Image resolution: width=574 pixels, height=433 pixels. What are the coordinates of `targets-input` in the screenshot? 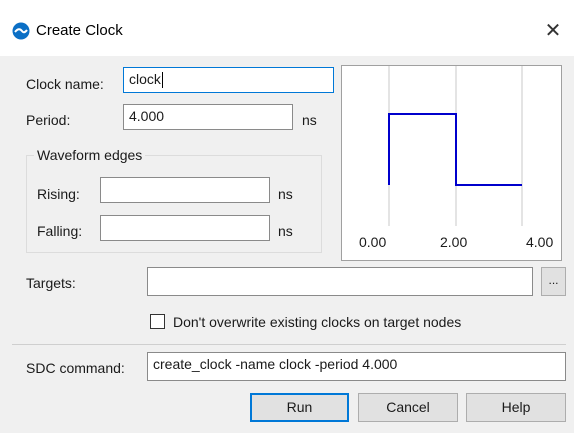 It's located at (340, 281).